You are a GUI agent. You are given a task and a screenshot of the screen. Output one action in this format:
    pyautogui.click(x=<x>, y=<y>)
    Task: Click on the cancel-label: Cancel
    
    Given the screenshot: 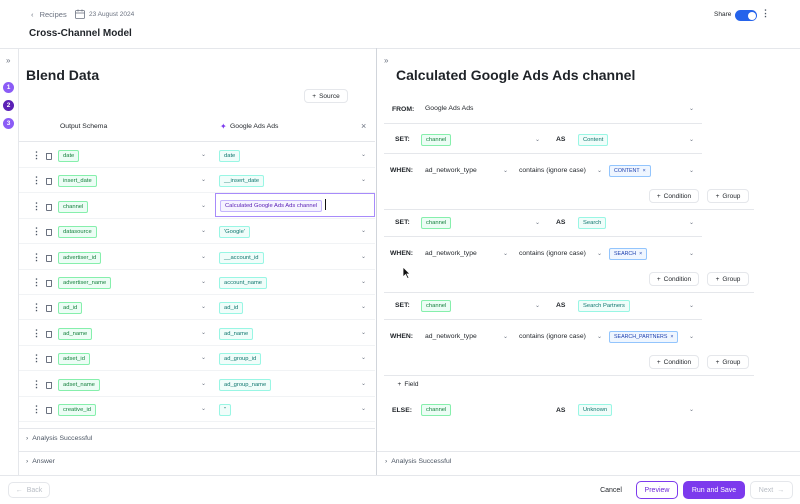 What is the action you would take?
    pyautogui.click(x=611, y=490)
    